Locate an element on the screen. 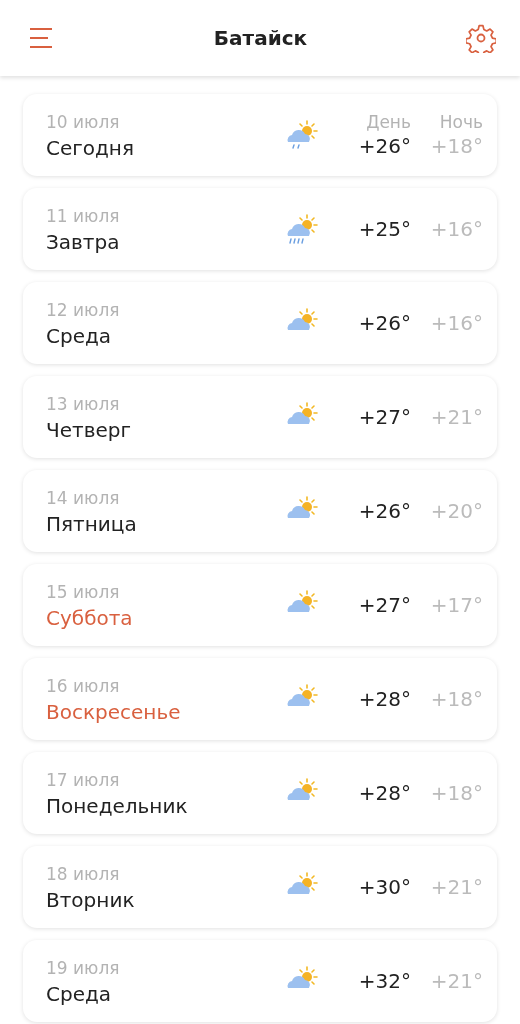 The height and width of the screenshot is (1024, 520). day-card: 14 июля Пятница +26° +20° is located at coordinates (260, 511).